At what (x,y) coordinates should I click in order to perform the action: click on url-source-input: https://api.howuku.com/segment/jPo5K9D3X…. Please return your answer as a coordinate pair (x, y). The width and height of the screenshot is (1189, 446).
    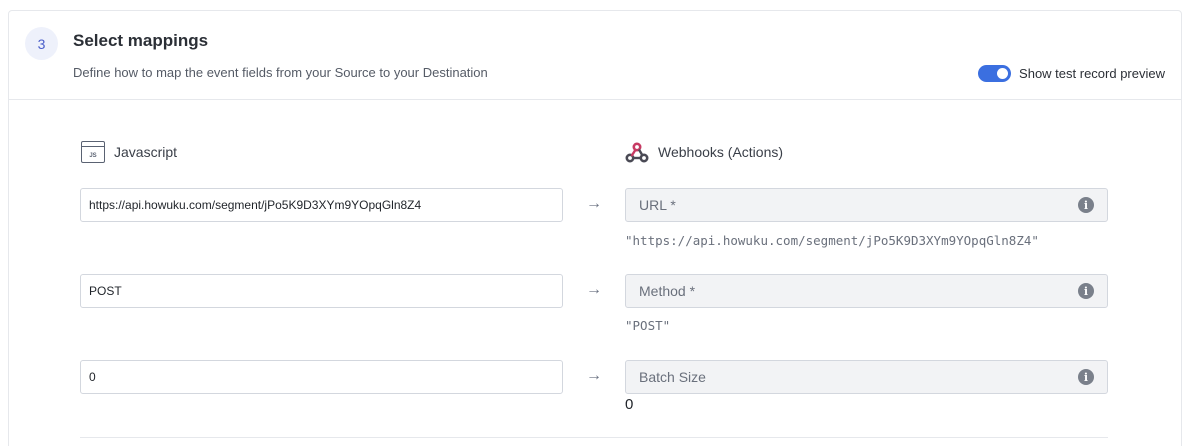
    Looking at the image, I should click on (321, 205).